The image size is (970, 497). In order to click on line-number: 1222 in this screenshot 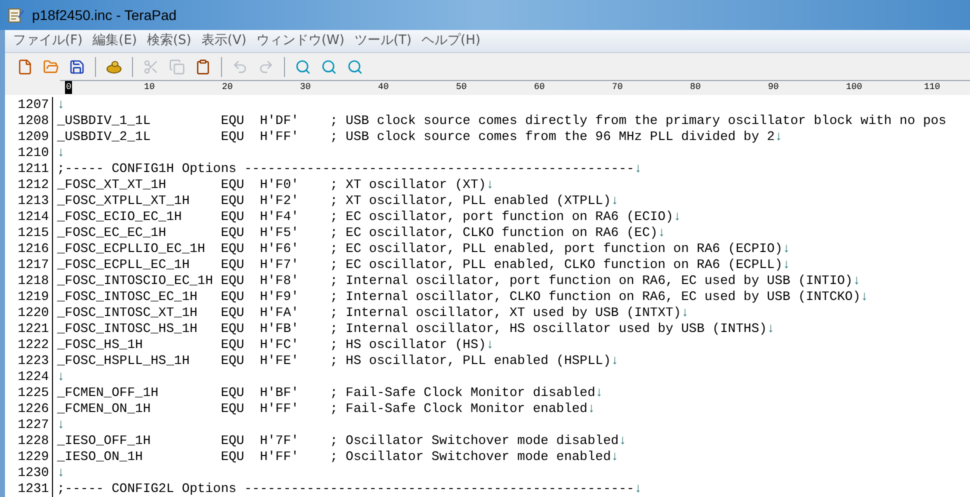, I will do `click(29, 345)`.